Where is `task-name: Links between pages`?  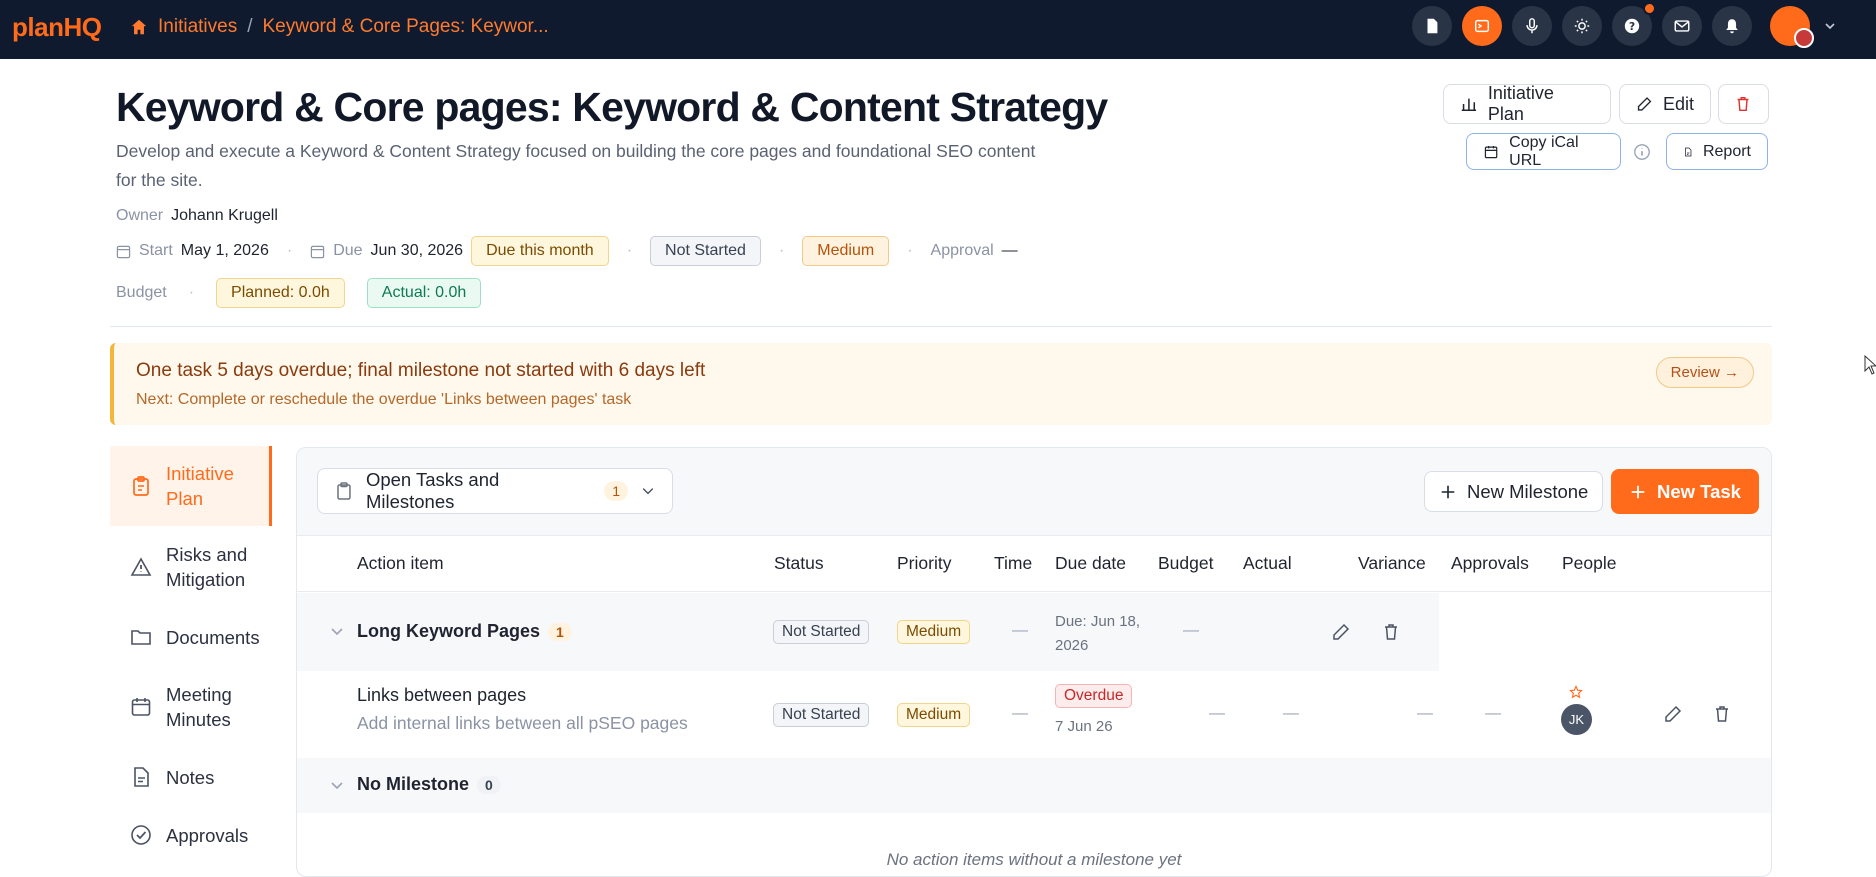
task-name: Links between pages is located at coordinates (441, 695).